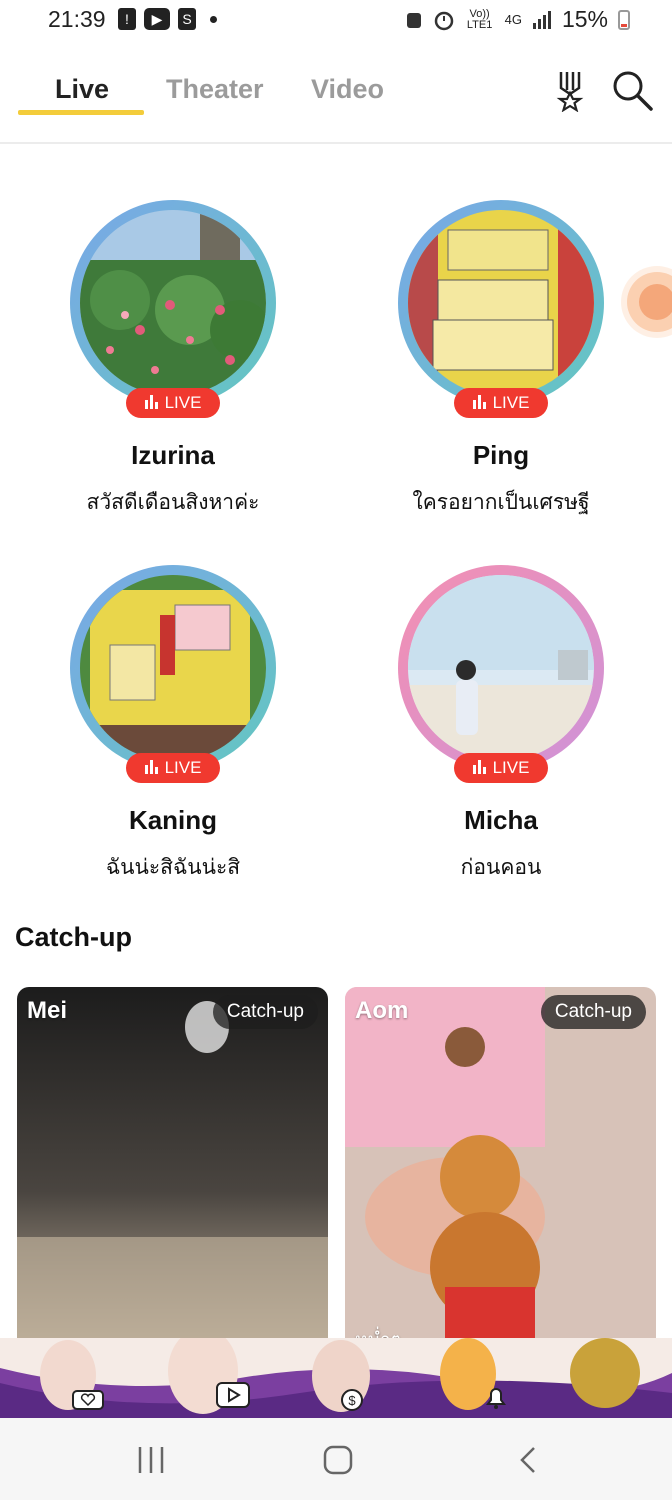 This screenshot has height=1500, width=672. What do you see at coordinates (173, 867) in the screenshot?
I see `live-message: ฉันน่ะสิฉันน่ะสิ` at bounding box center [173, 867].